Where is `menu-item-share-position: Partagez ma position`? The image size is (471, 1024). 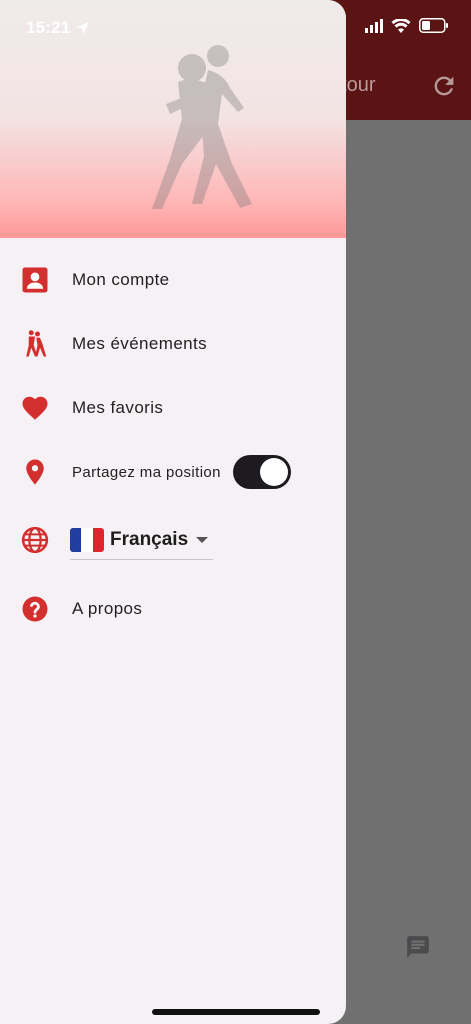
menu-item-share-position: Partagez ma position is located at coordinates (173, 472).